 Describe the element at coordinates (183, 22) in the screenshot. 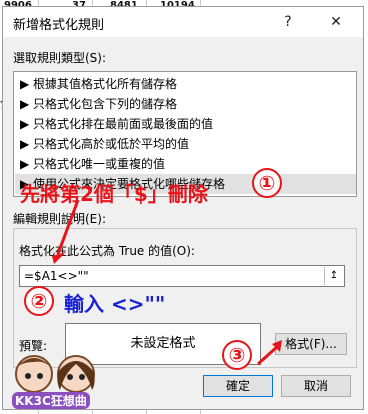

I see `title-bar: 新增格式化規則 ? ✕` at that location.